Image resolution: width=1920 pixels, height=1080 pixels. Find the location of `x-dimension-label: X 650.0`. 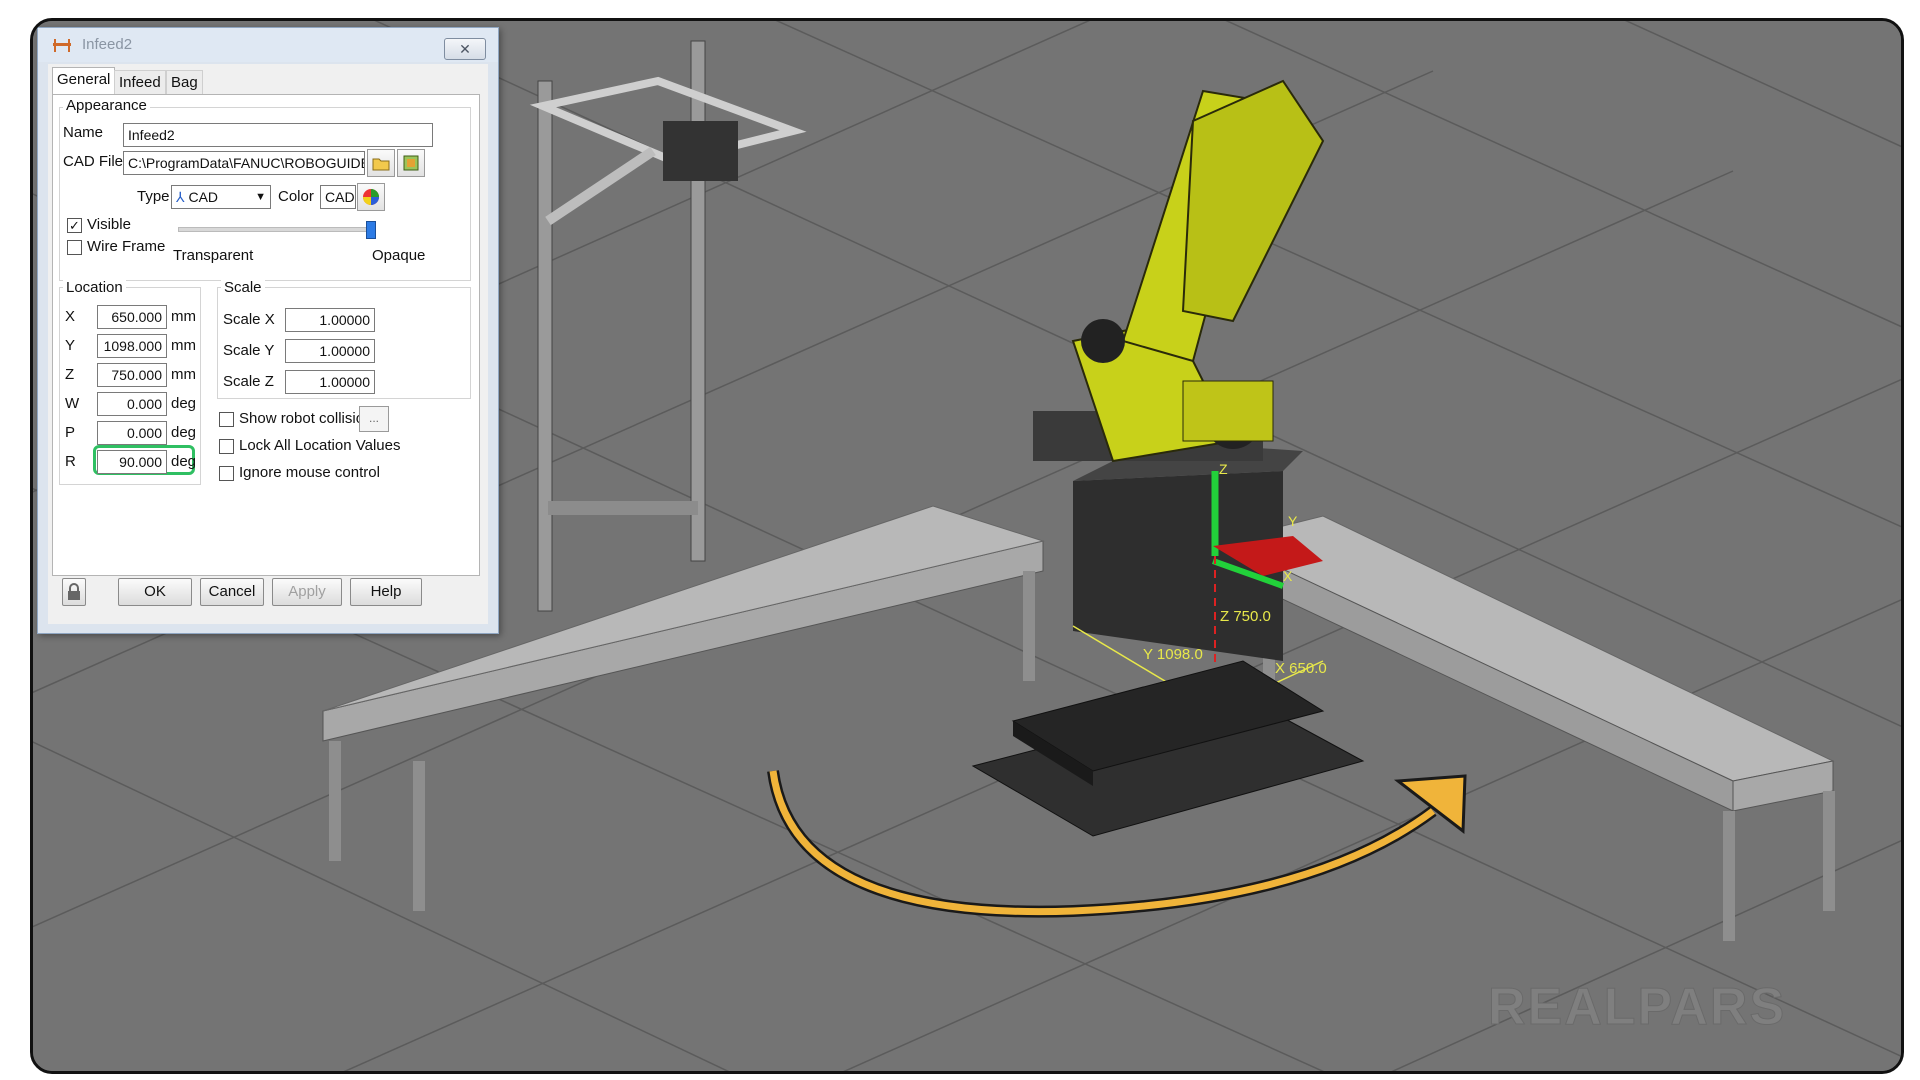

x-dimension-label: X 650.0 is located at coordinates (1301, 668).